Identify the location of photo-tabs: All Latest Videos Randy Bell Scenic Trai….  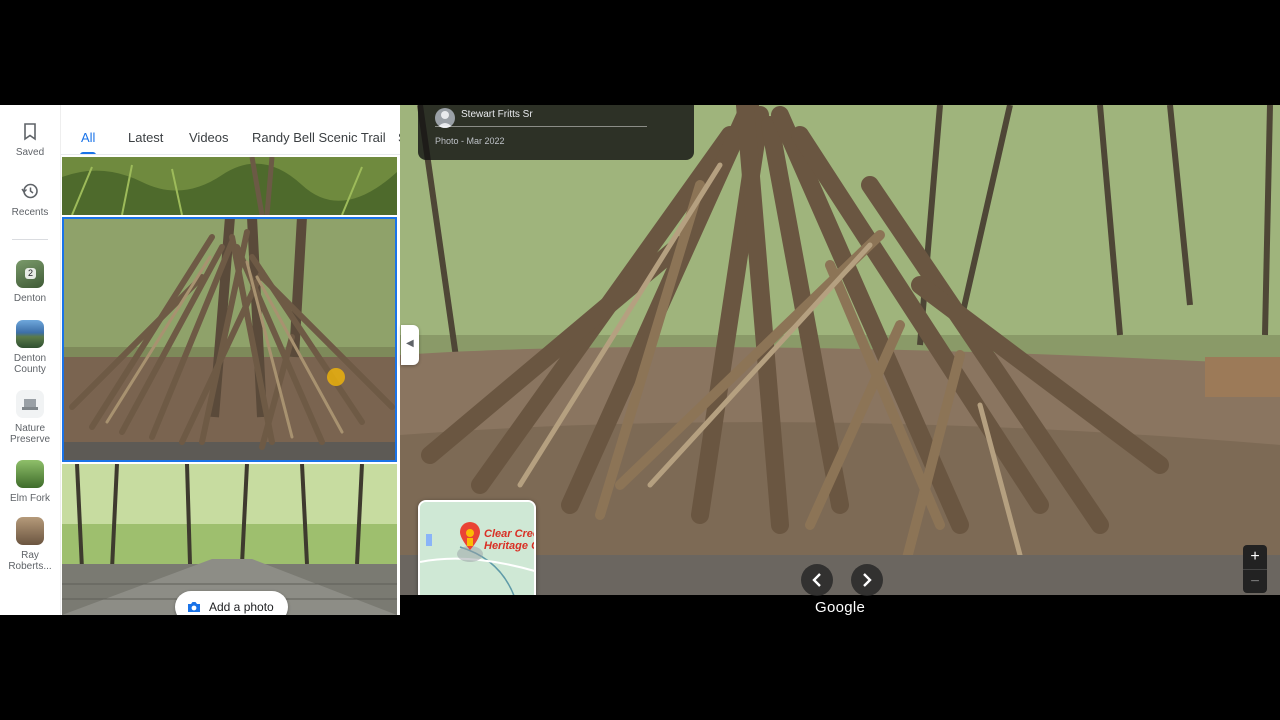
(231, 130).